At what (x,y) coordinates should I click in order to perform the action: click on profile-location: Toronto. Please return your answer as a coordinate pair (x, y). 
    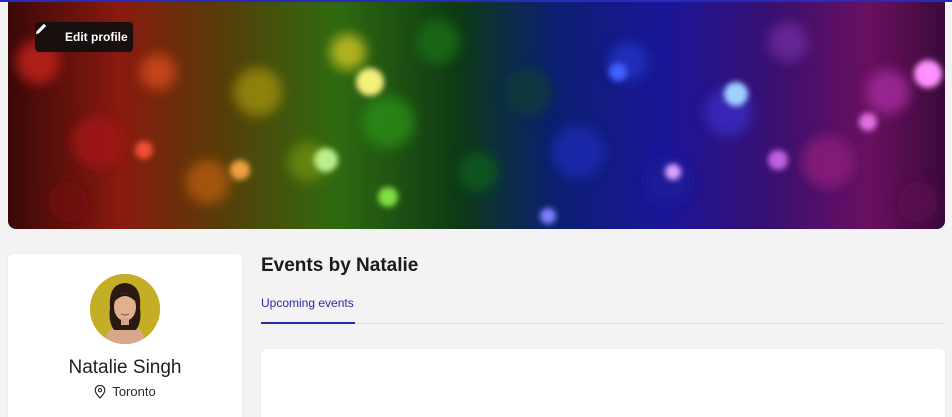
    Looking at the image, I should click on (125, 391).